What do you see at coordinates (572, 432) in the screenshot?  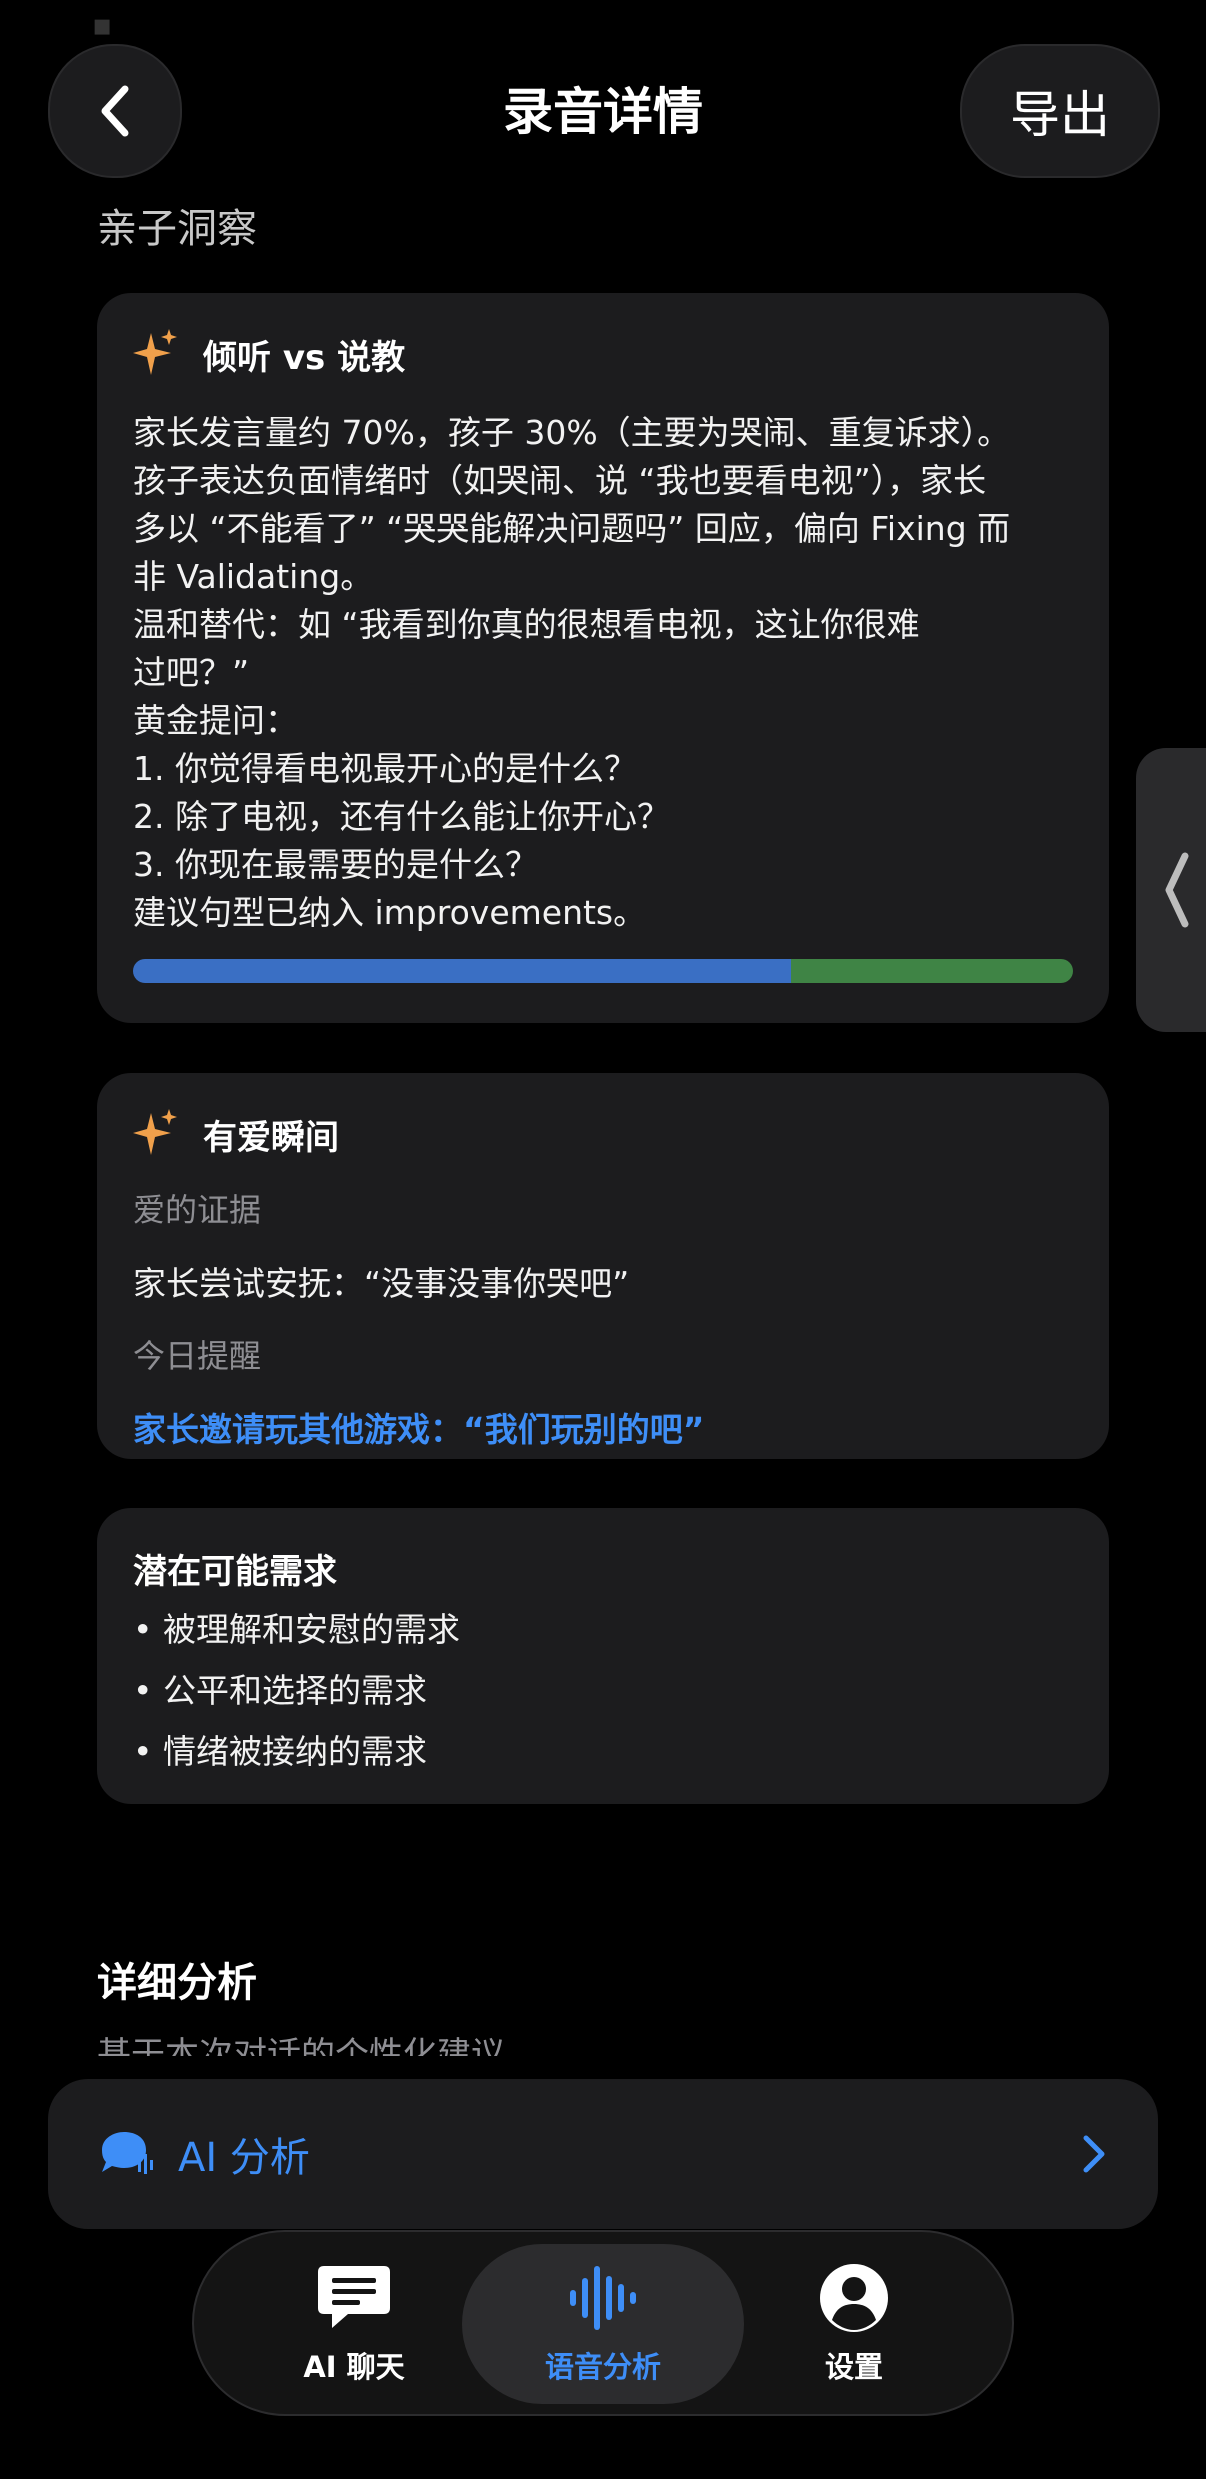 I see `body-line: 家长发言量约 70%，孩子 30%（主要为哭闹、重复诉求）。` at bounding box center [572, 432].